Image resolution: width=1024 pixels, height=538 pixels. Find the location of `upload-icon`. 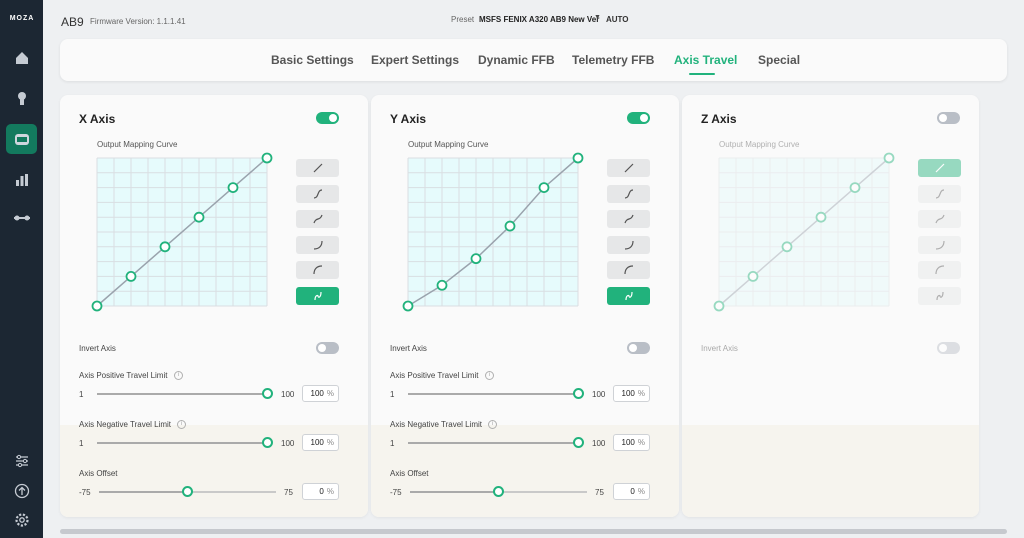

upload-icon is located at coordinates (21, 491).